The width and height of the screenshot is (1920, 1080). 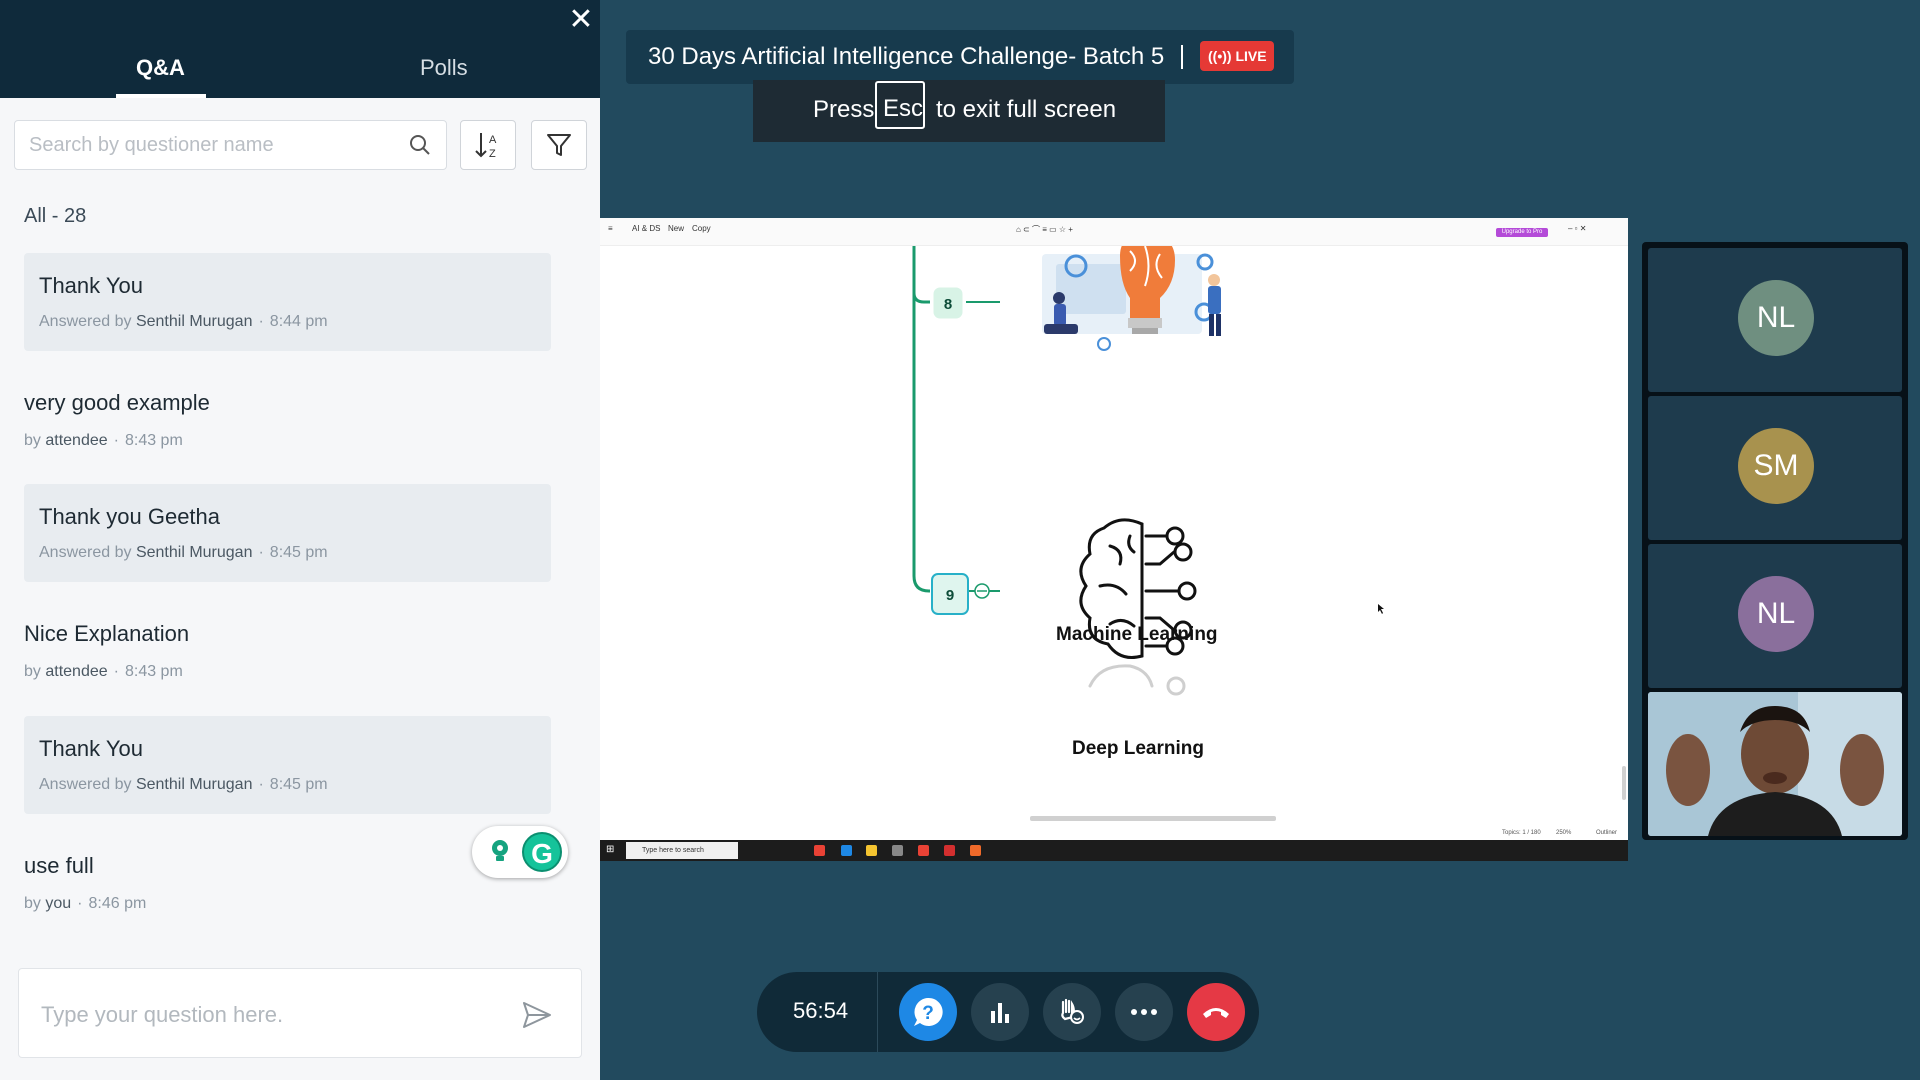 What do you see at coordinates (949, 850) in the screenshot?
I see `powerpoint-icon` at bounding box center [949, 850].